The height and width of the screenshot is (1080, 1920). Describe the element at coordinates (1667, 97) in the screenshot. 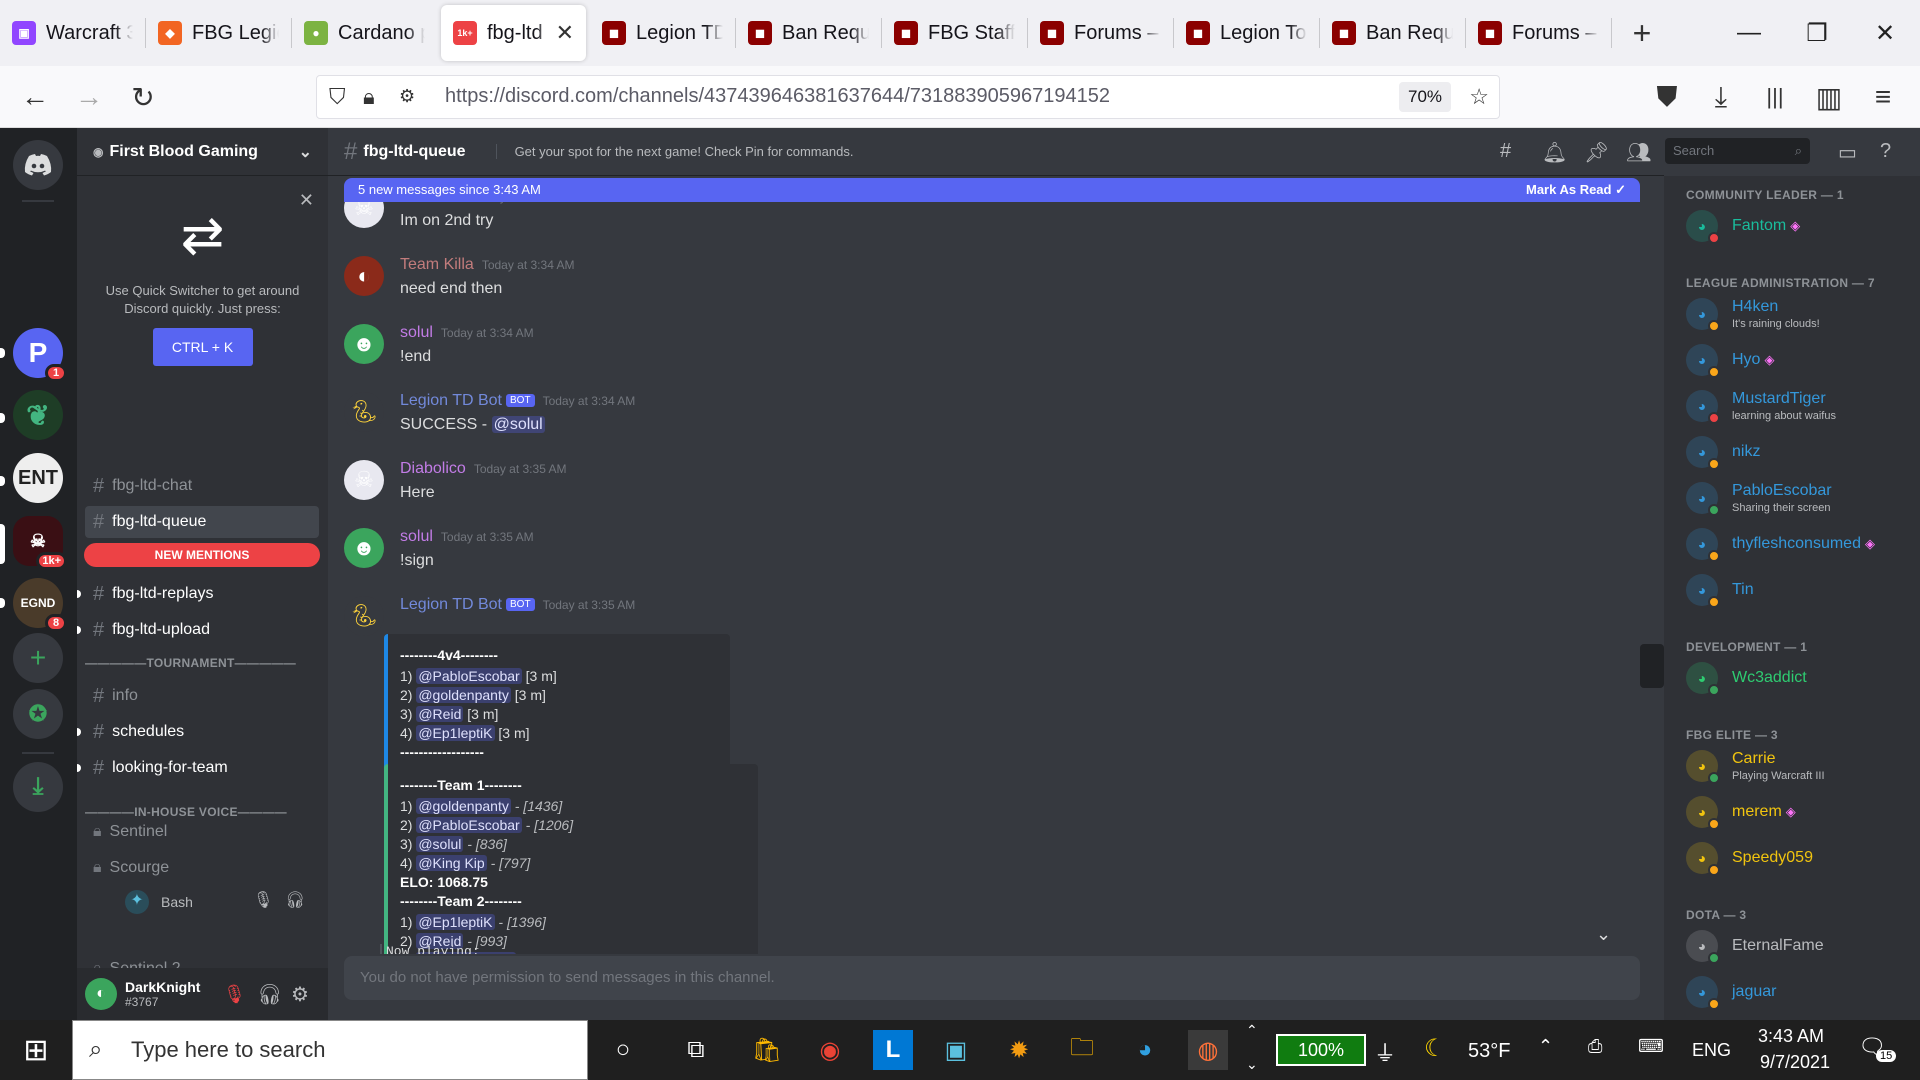

I see `pocket-icon: ⛊` at that location.